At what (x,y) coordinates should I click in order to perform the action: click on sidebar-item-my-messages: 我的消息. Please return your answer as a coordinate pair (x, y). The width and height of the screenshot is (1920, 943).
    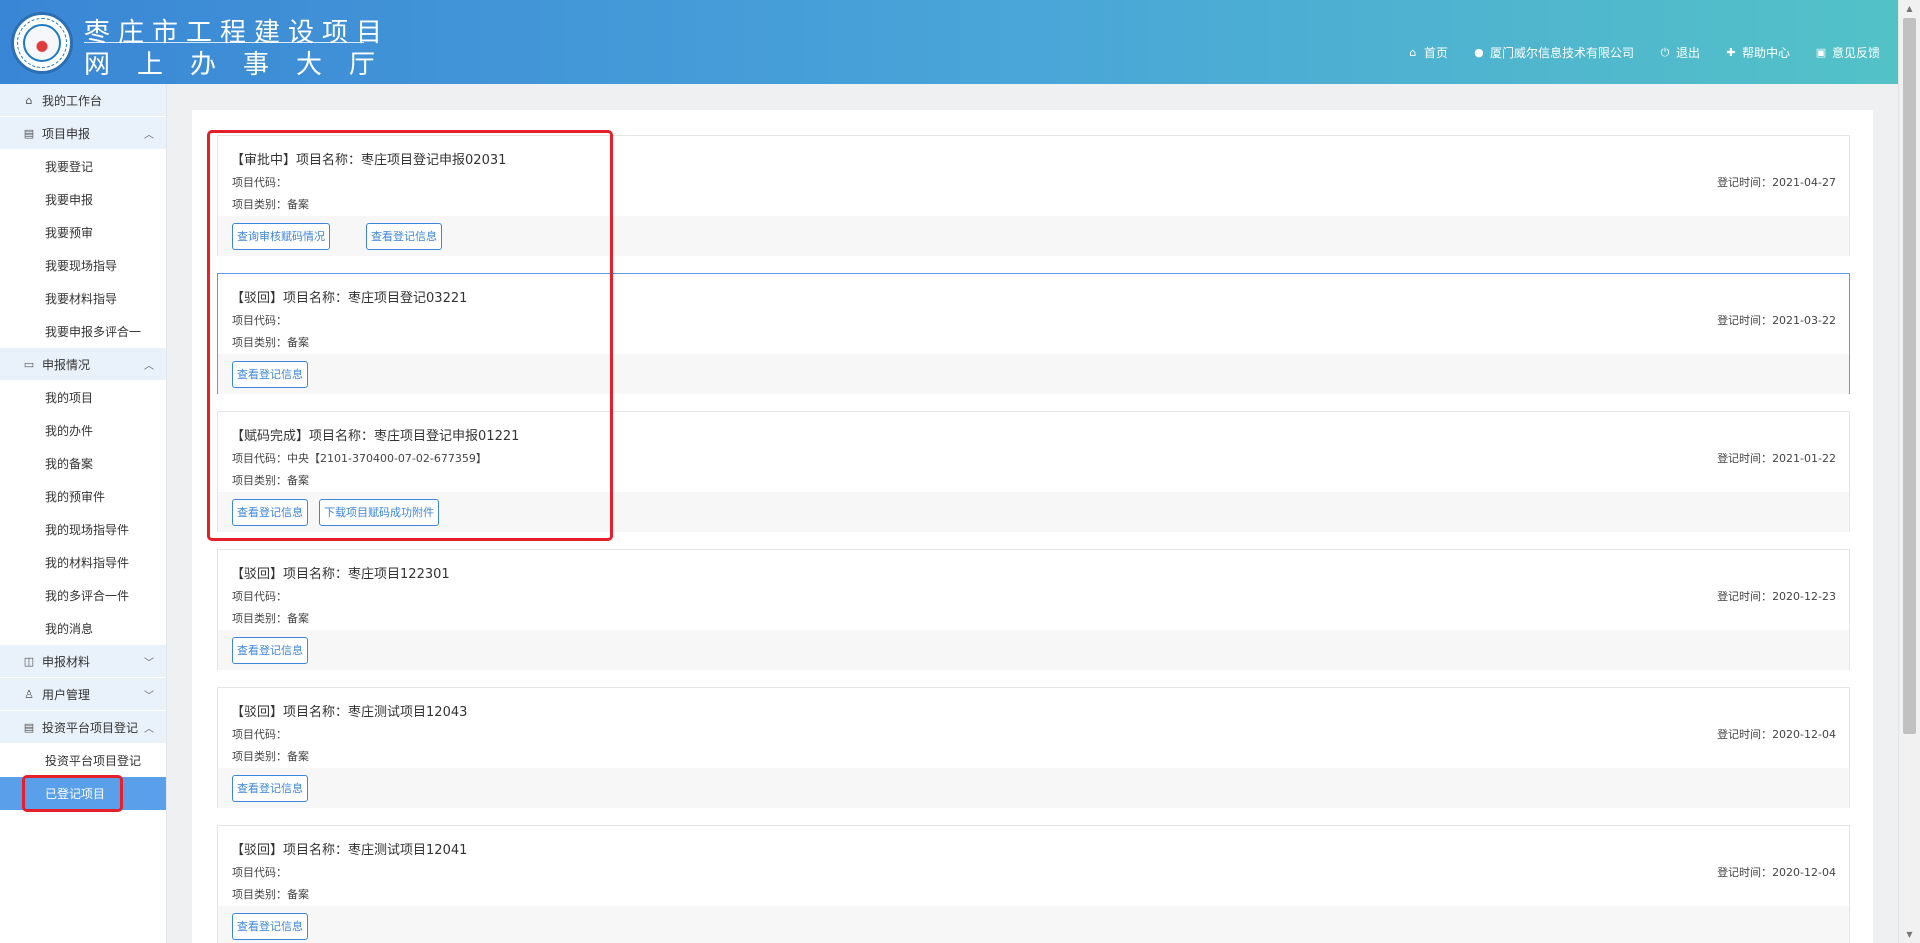
    Looking at the image, I should click on (83, 628).